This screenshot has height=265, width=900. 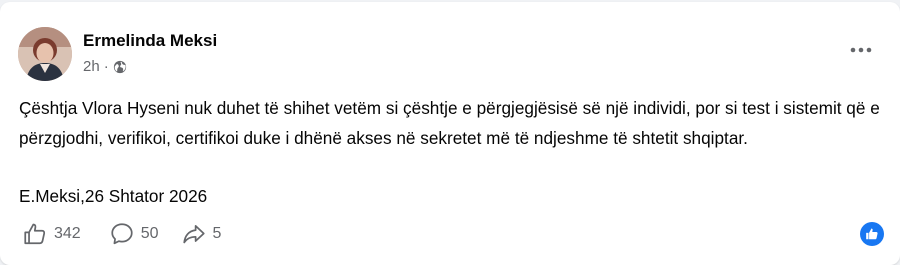 What do you see at coordinates (217, 233) in the screenshot?
I see `share-count: 5` at bounding box center [217, 233].